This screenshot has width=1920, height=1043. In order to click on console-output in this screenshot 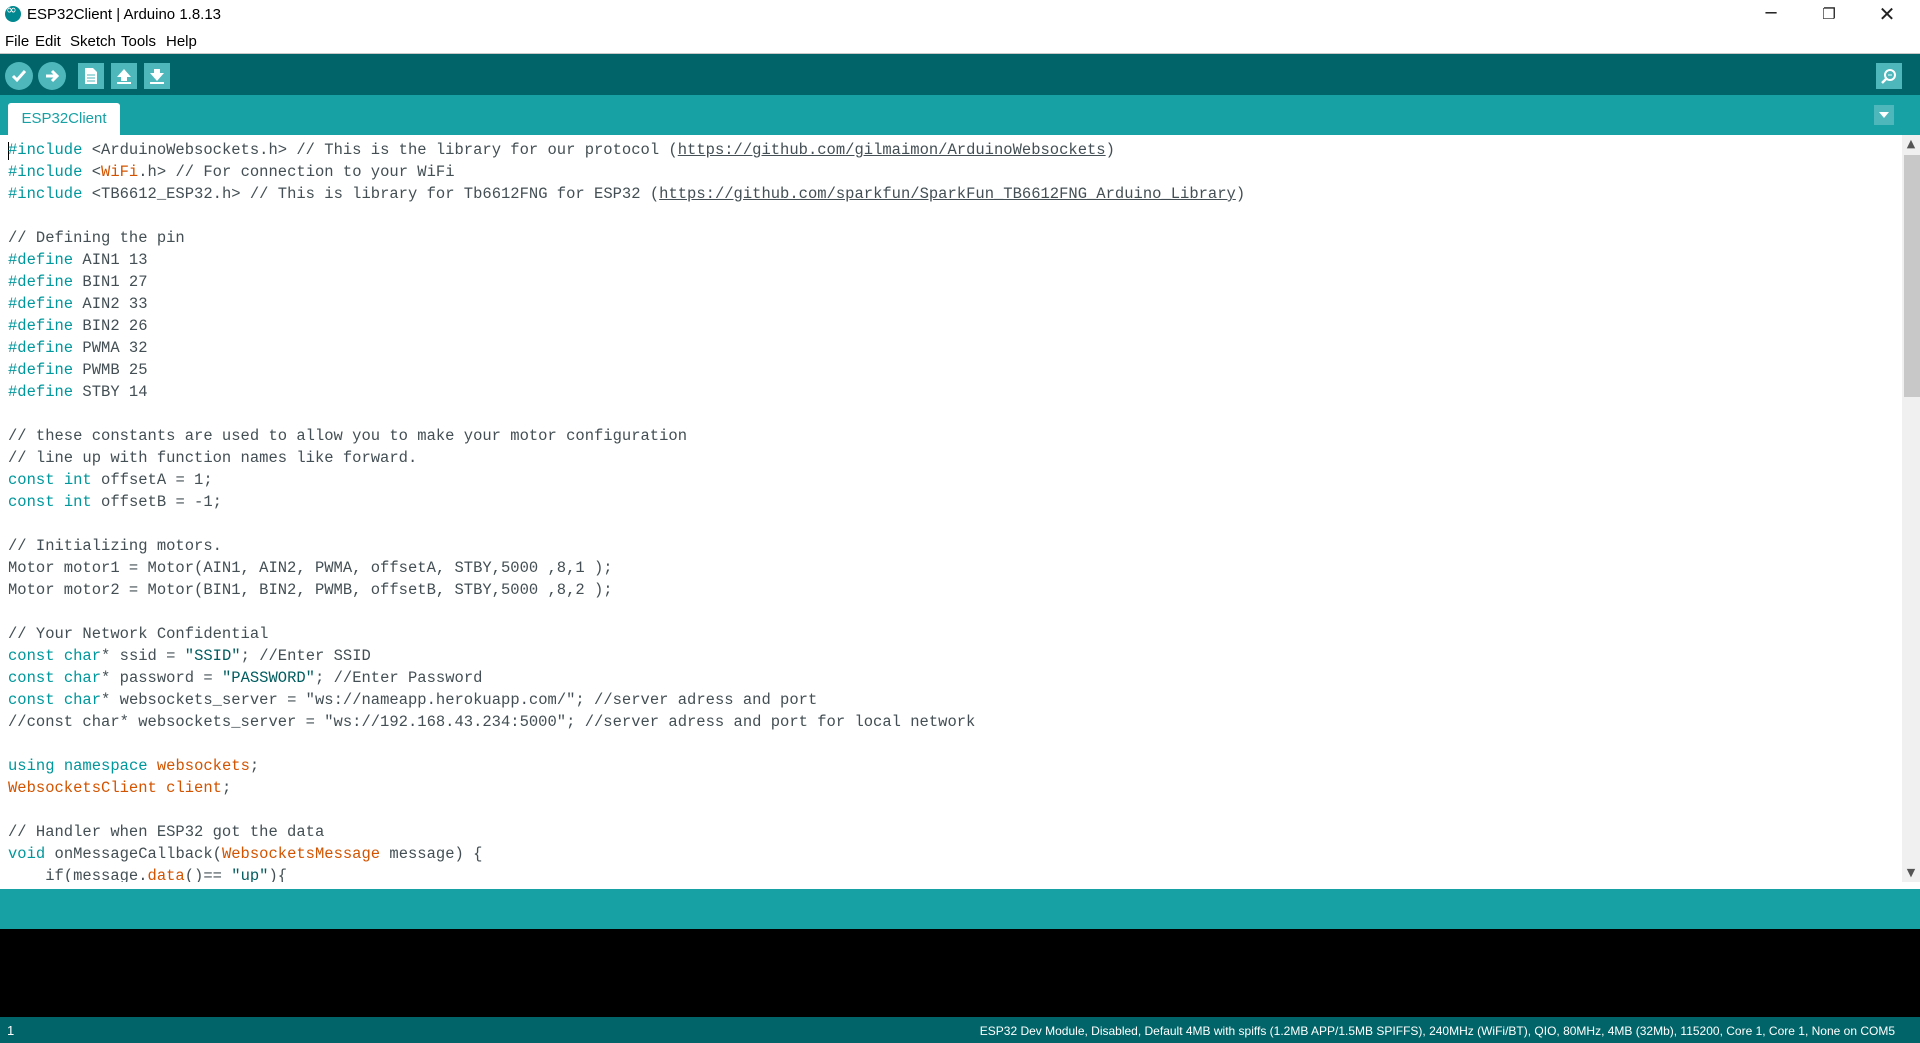, I will do `click(960, 973)`.